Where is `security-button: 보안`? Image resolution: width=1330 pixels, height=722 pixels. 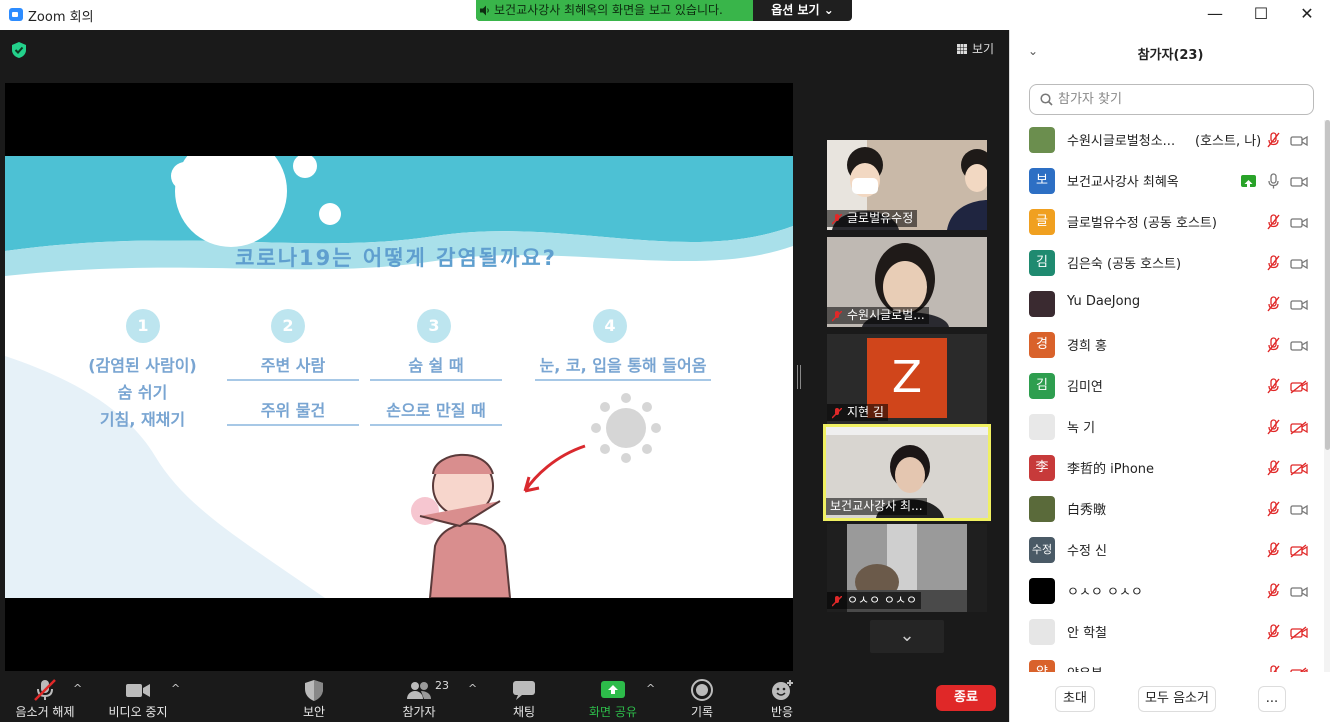 security-button: 보안 is located at coordinates (314, 697).